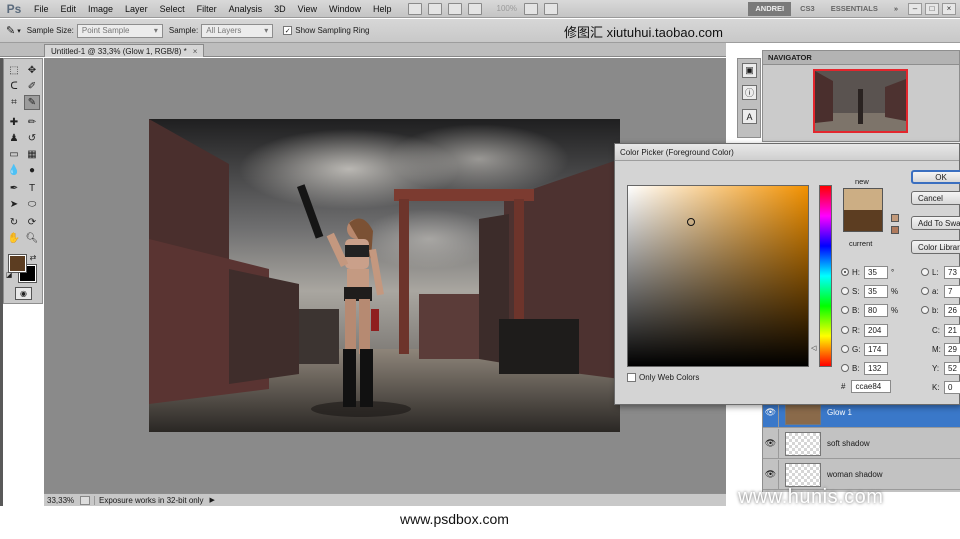 The image size is (960, 539). What do you see at coordinates (149, 500) in the screenshot?
I see `status-info: Exposure works in 32-bit only` at bounding box center [149, 500].